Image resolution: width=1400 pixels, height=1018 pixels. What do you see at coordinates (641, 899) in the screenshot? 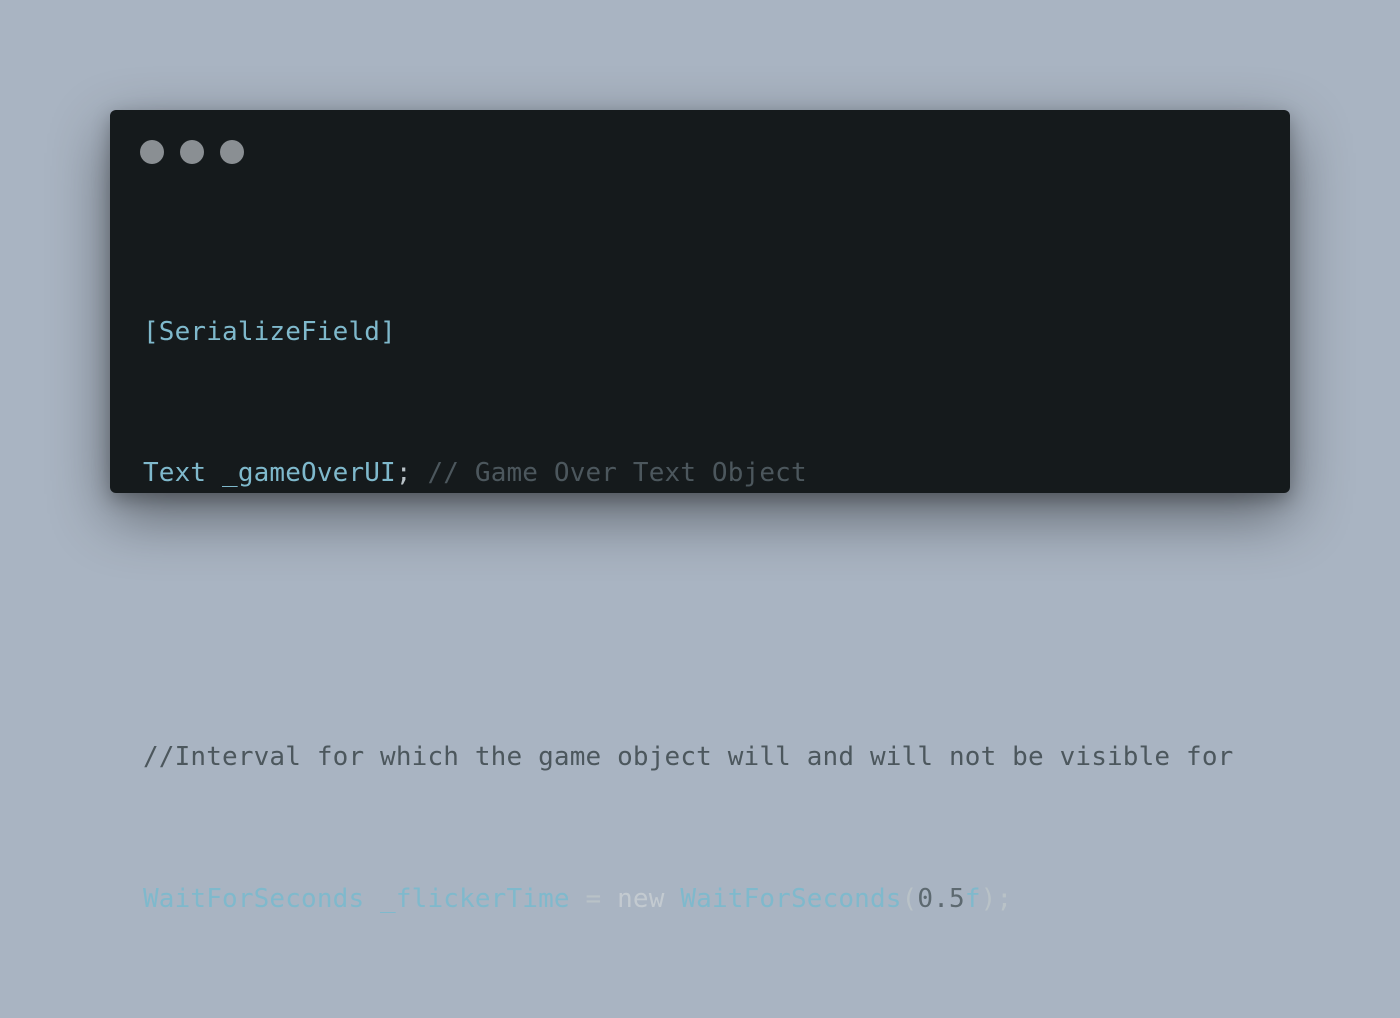
I see `keyword-token: new` at bounding box center [641, 899].